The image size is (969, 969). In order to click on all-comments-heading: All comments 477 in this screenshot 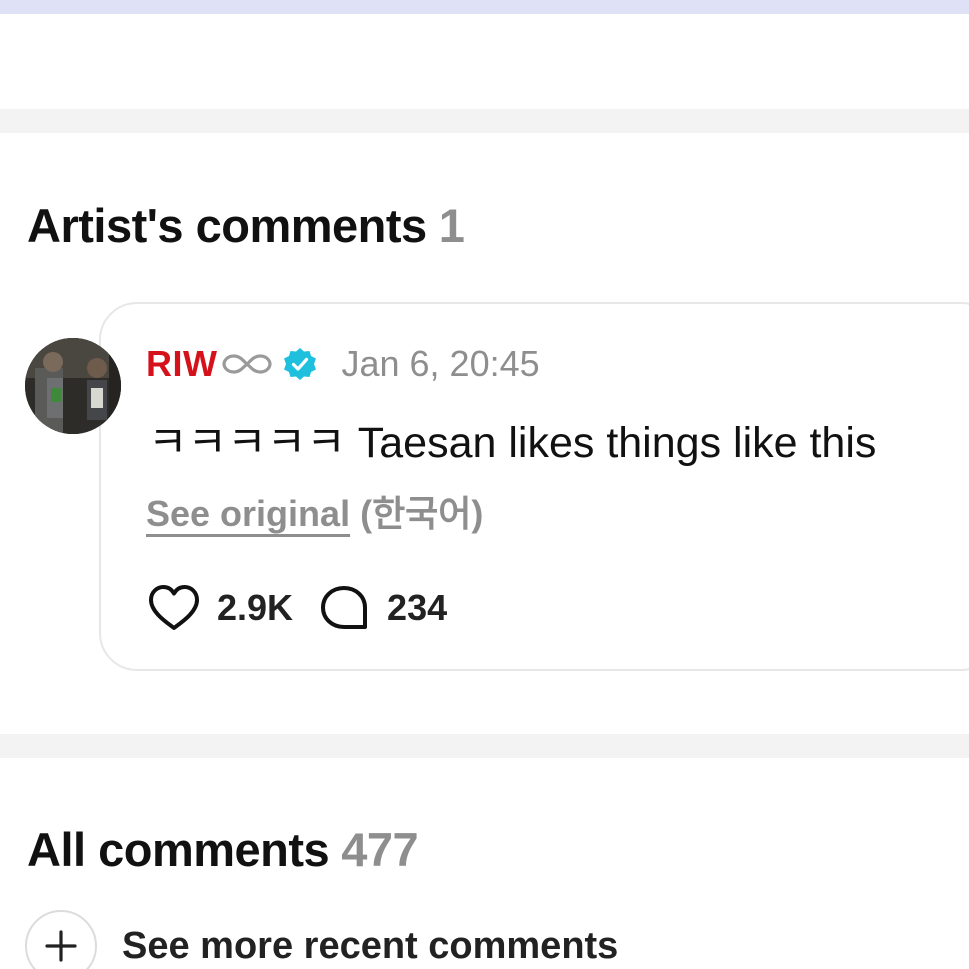, I will do `click(223, 849)`.